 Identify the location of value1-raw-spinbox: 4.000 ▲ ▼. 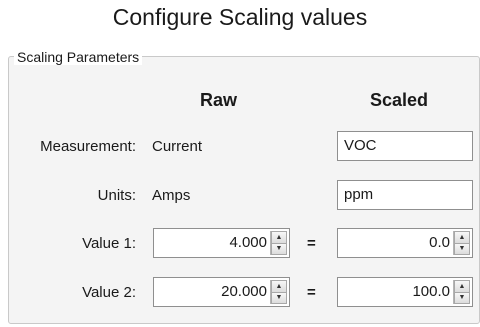
(221, 243).